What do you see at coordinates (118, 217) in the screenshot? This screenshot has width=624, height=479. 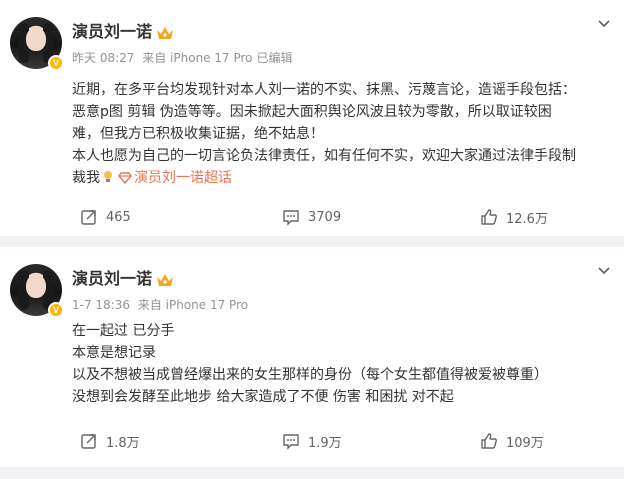 I see `repost-count: 465` at bounding box center [118, 217].